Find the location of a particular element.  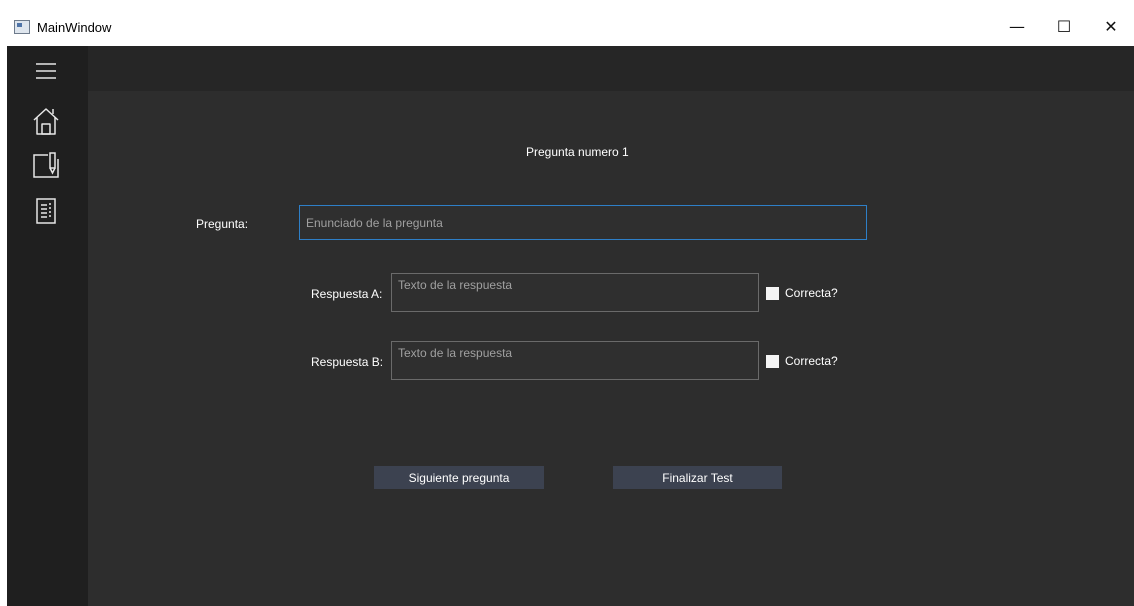

answer-a-input is located at coordinates (575, 292).